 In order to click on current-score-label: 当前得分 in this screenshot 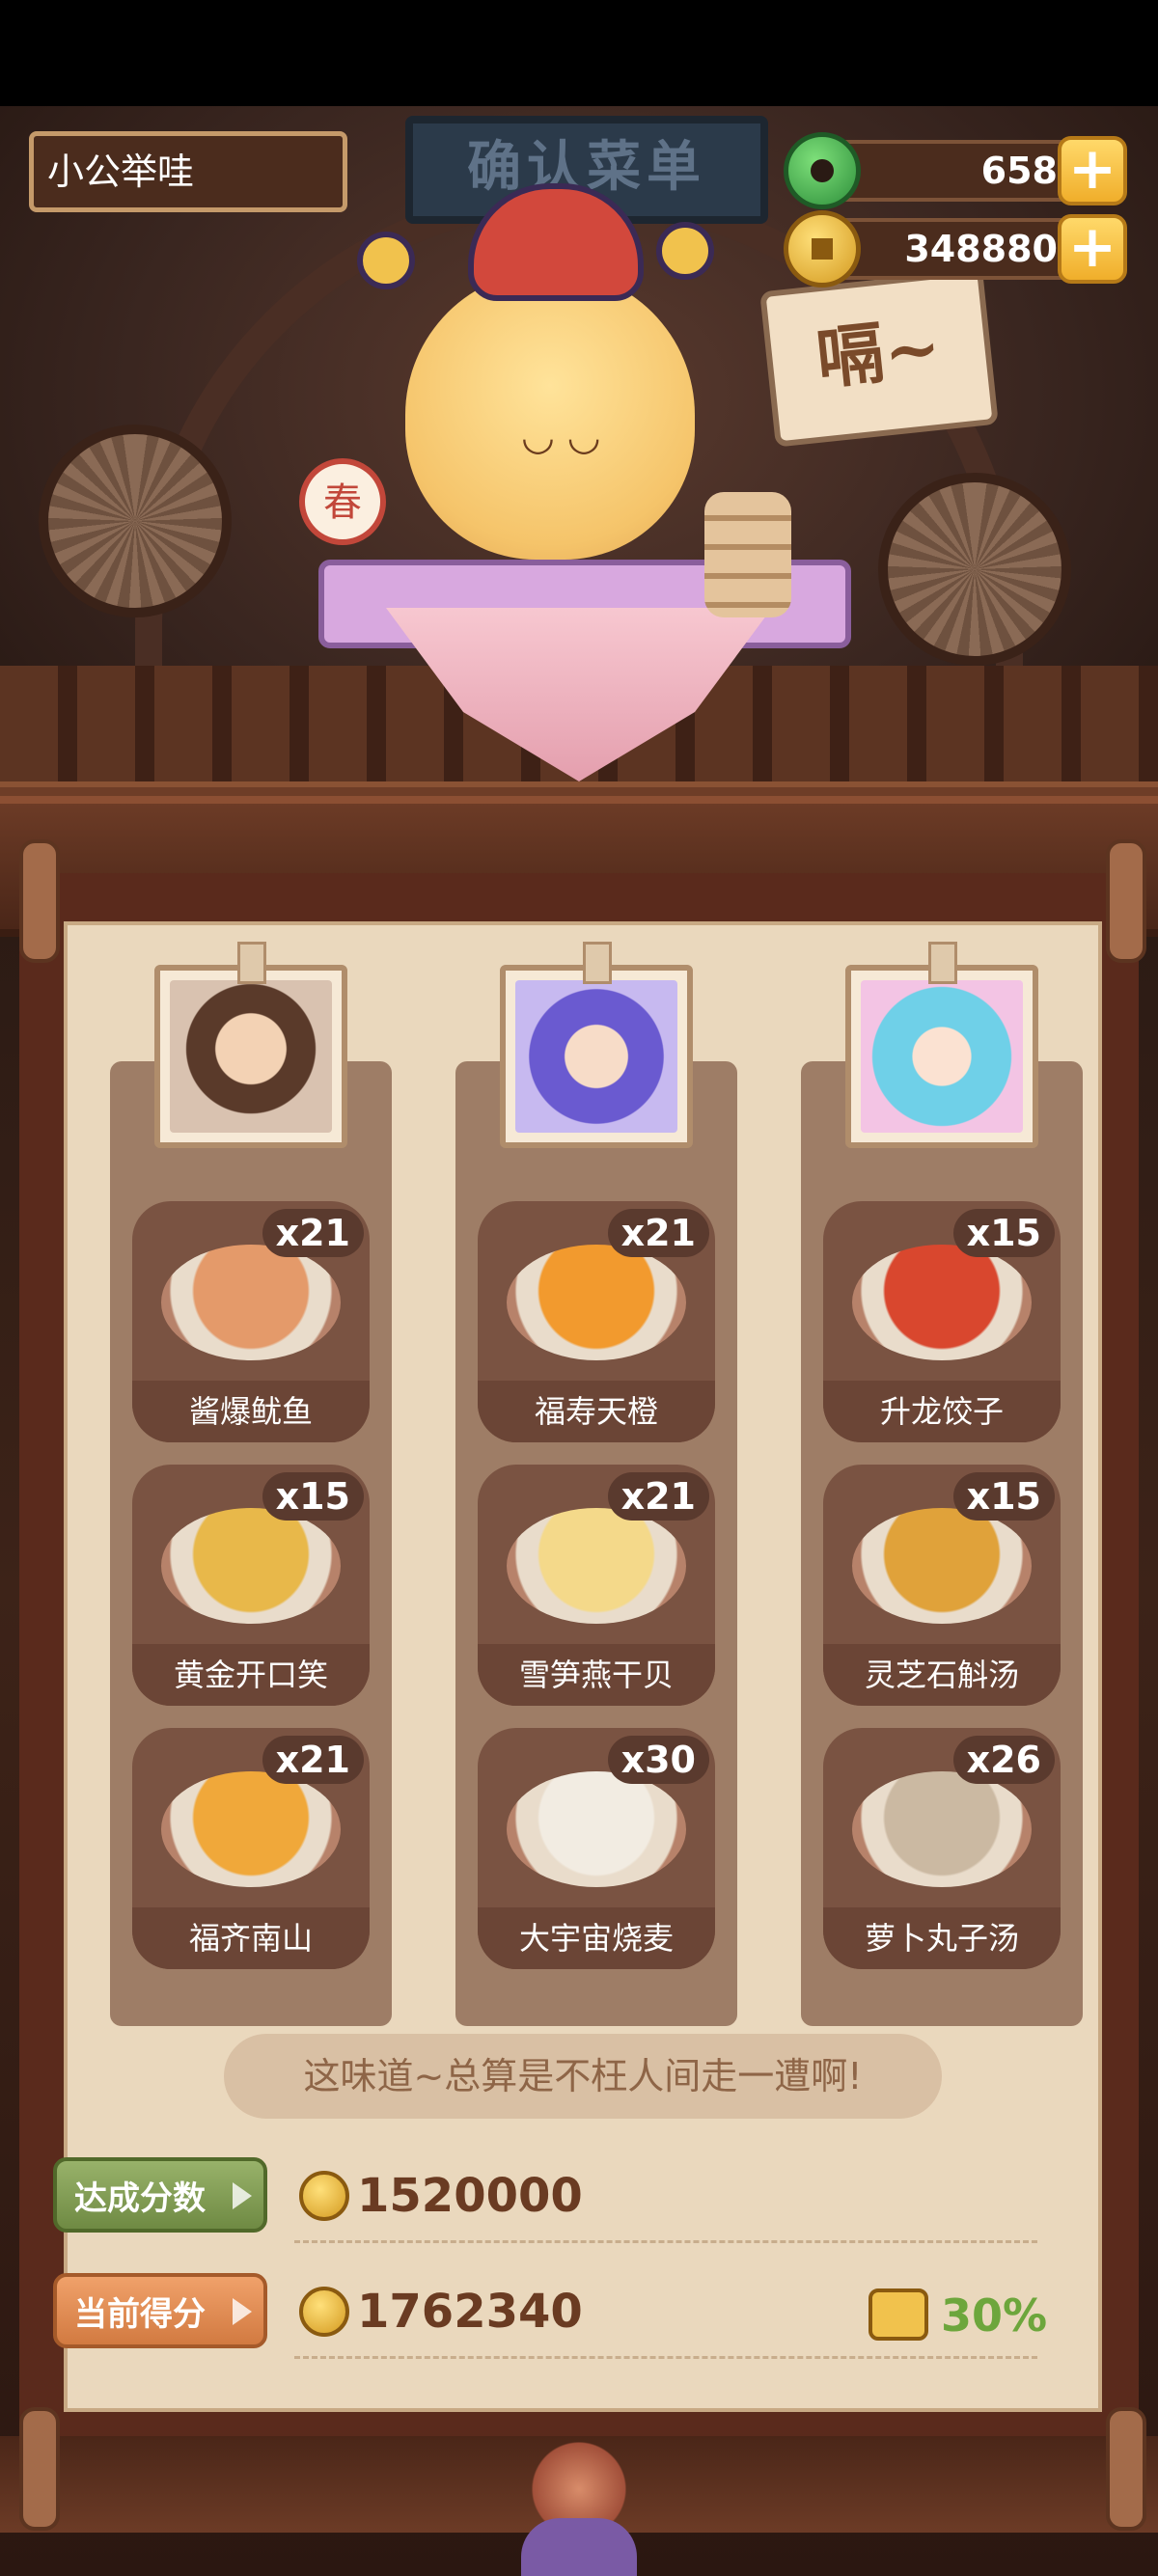, I will do `click(160, 2310)`.